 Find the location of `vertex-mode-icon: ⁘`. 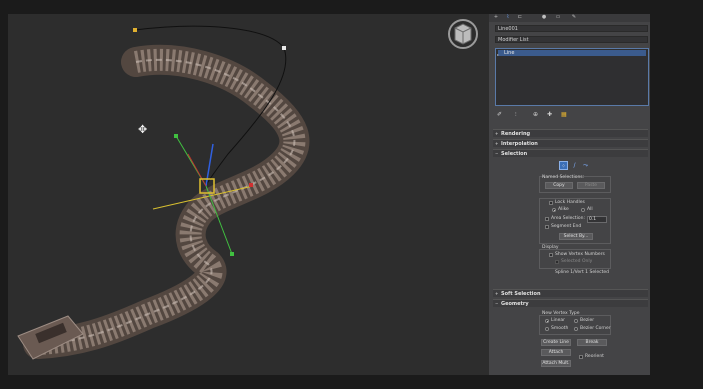

vertex-mode-icon: ⁘ is located at coordinates (563, 165).